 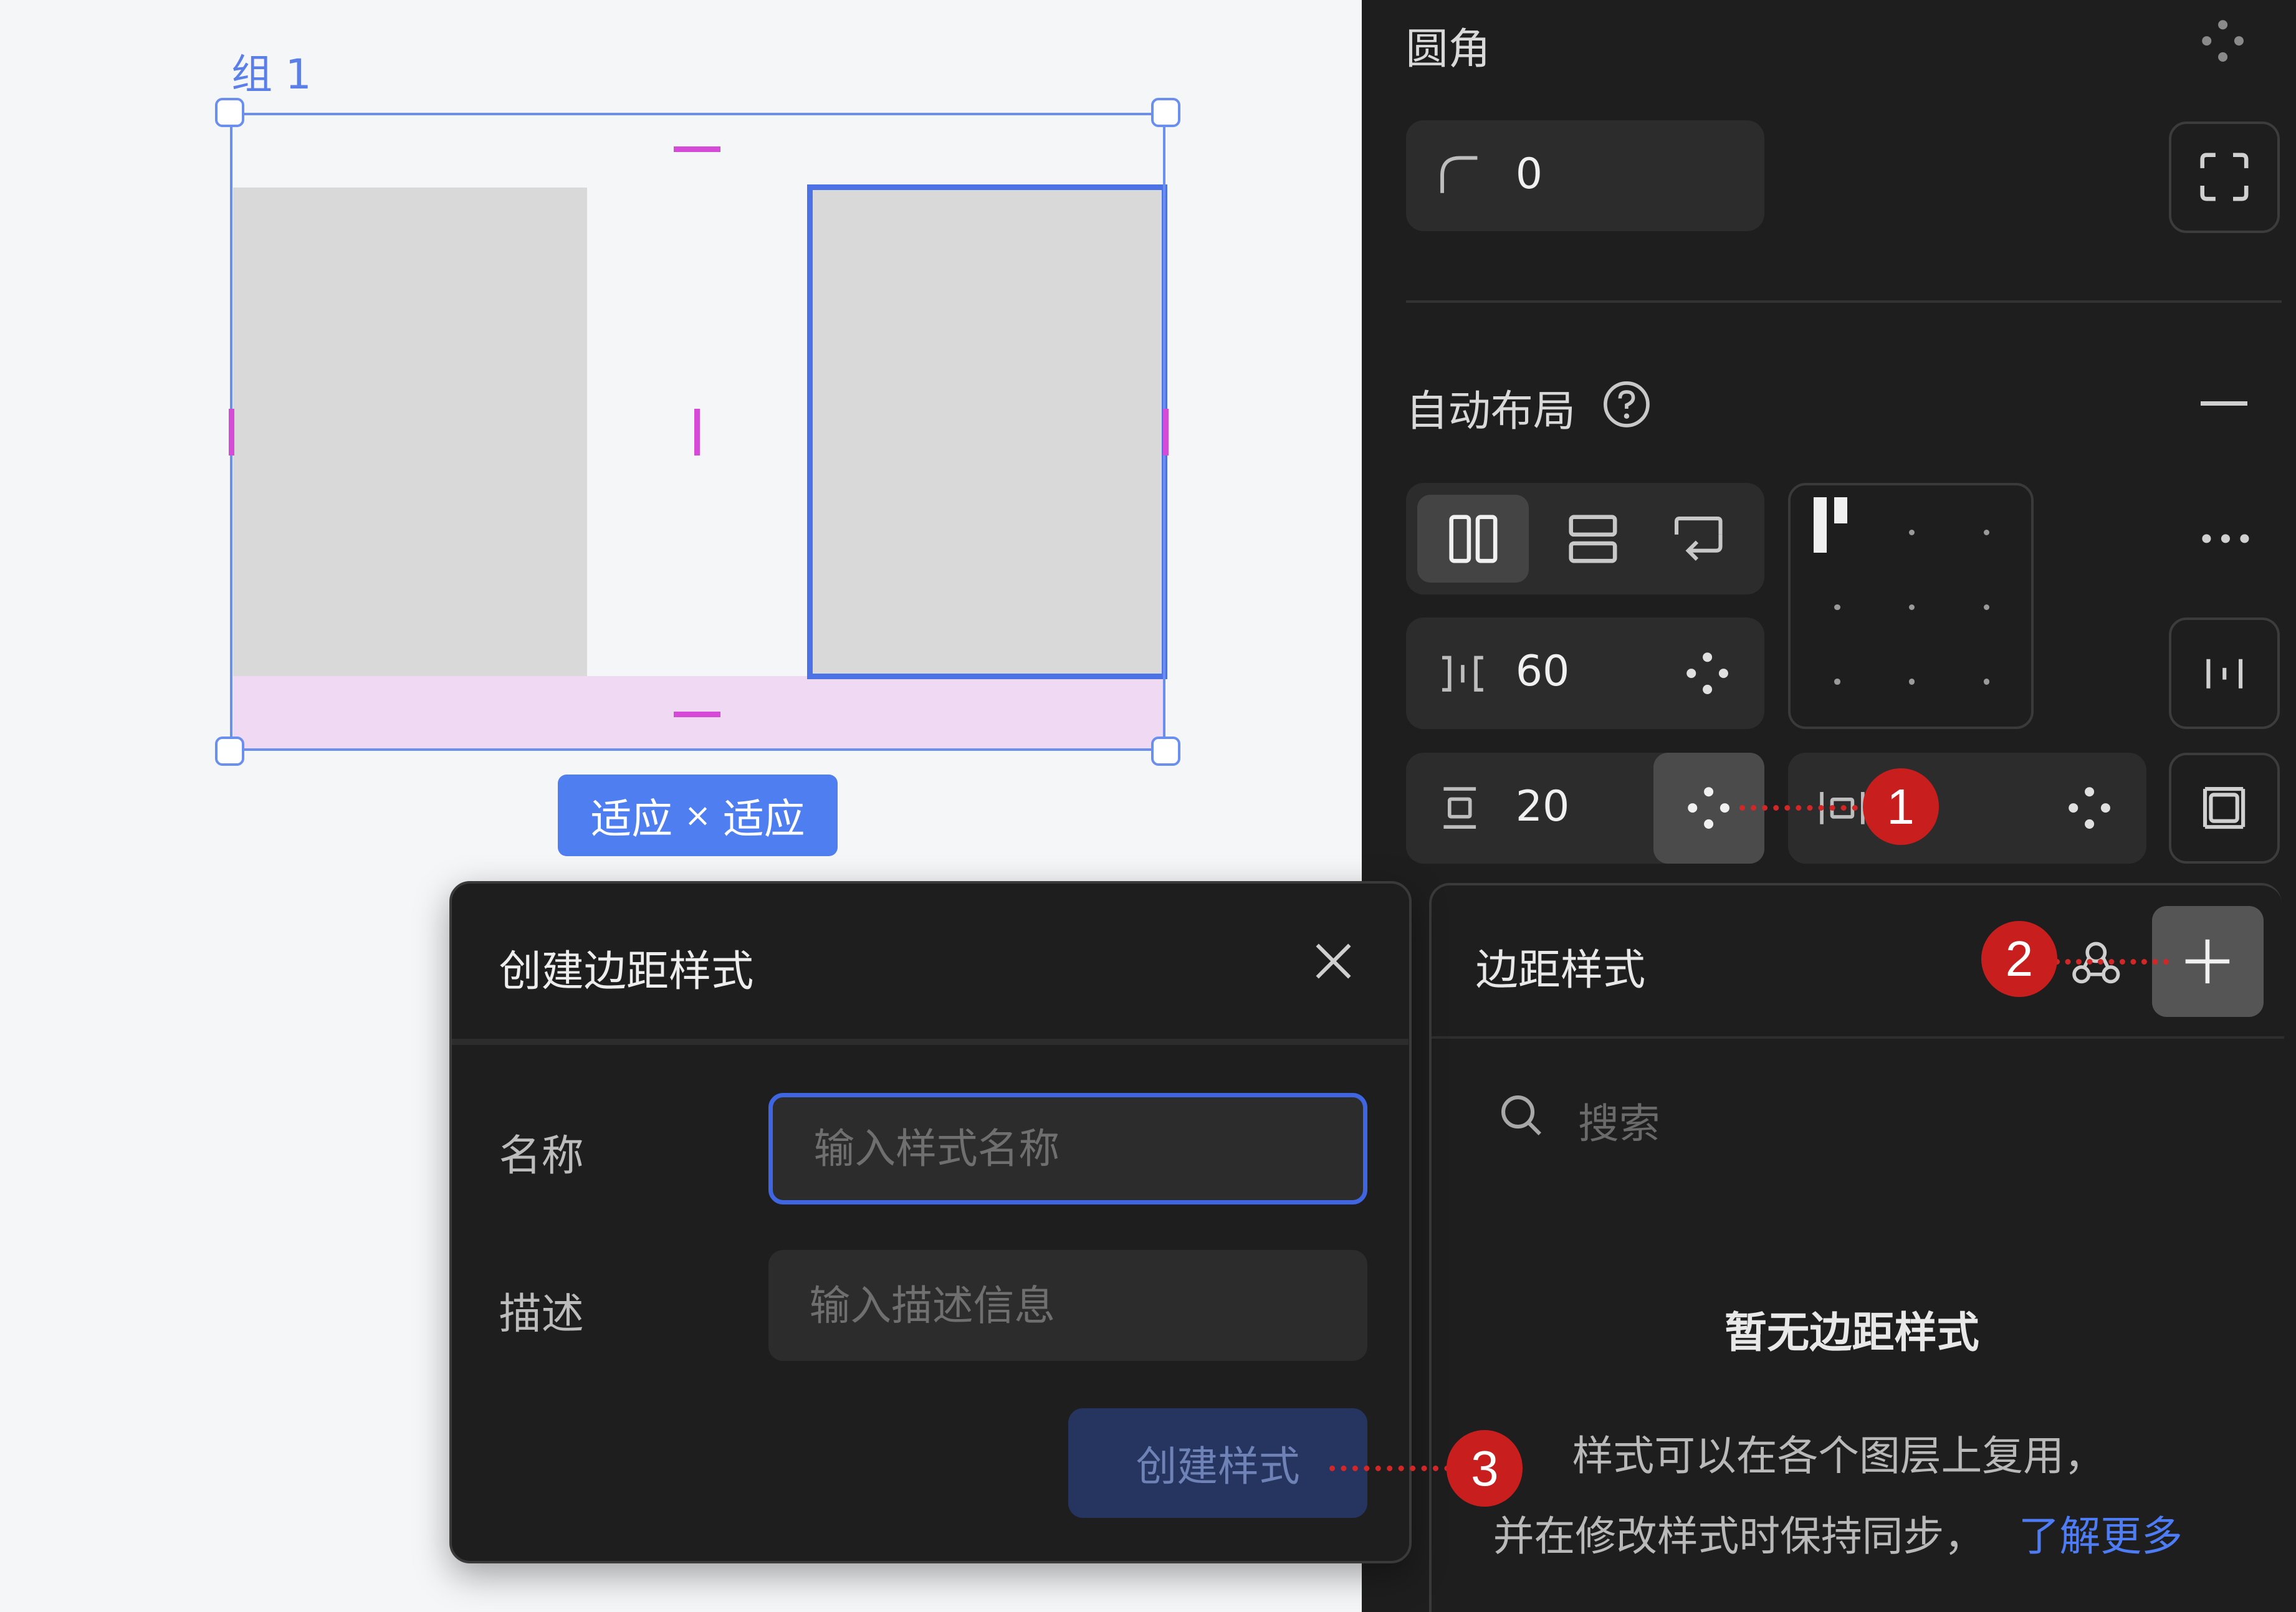 I want to click on step-1-badge: 1, so click(x=1900, y=806).